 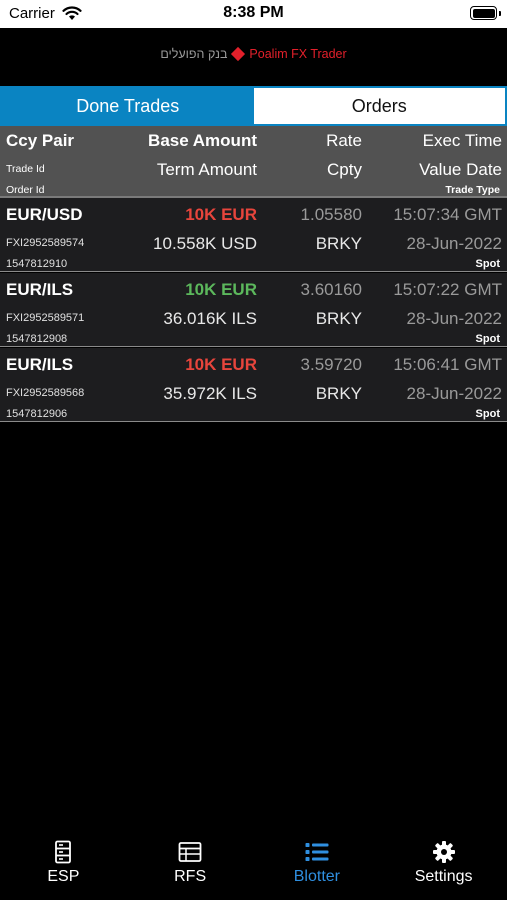 I want to click on brand-header: בנק הפועלים Poalim FX Trader, so click(x=253, y=57).